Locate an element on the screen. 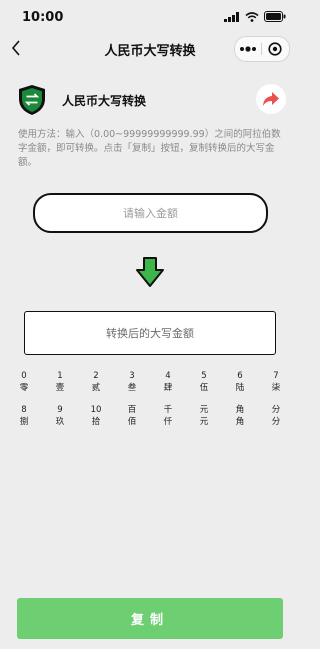  digit-chinese: 角 is located at coordinates (240, 422).